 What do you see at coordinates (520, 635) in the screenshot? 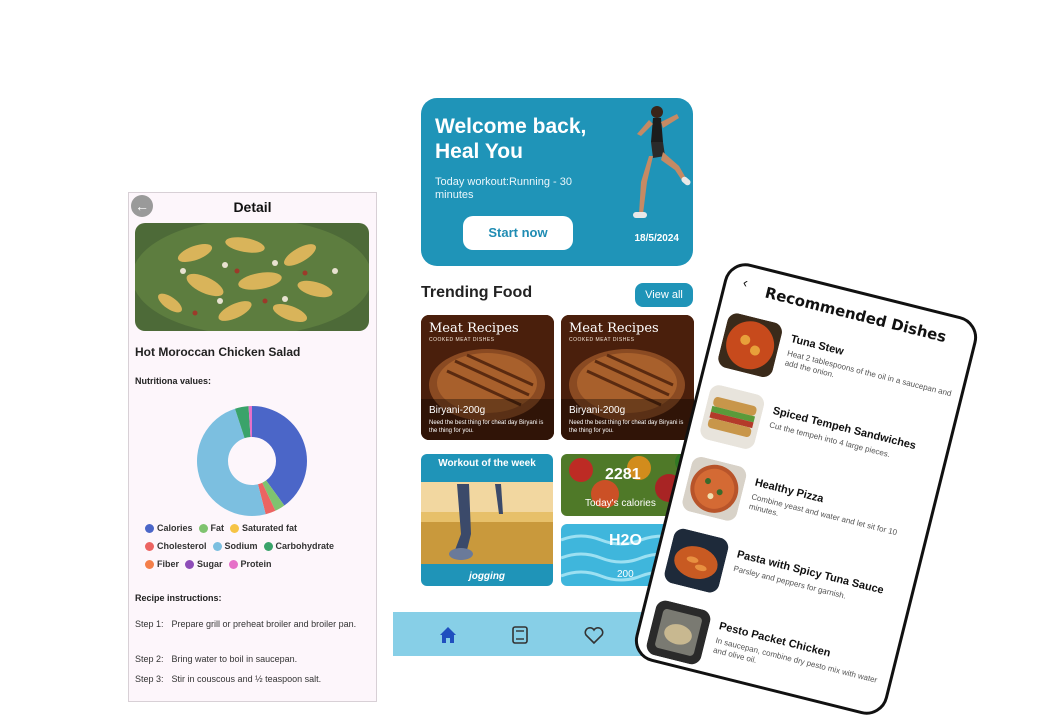
I see `book-icon` at bounding box center [520, 635].